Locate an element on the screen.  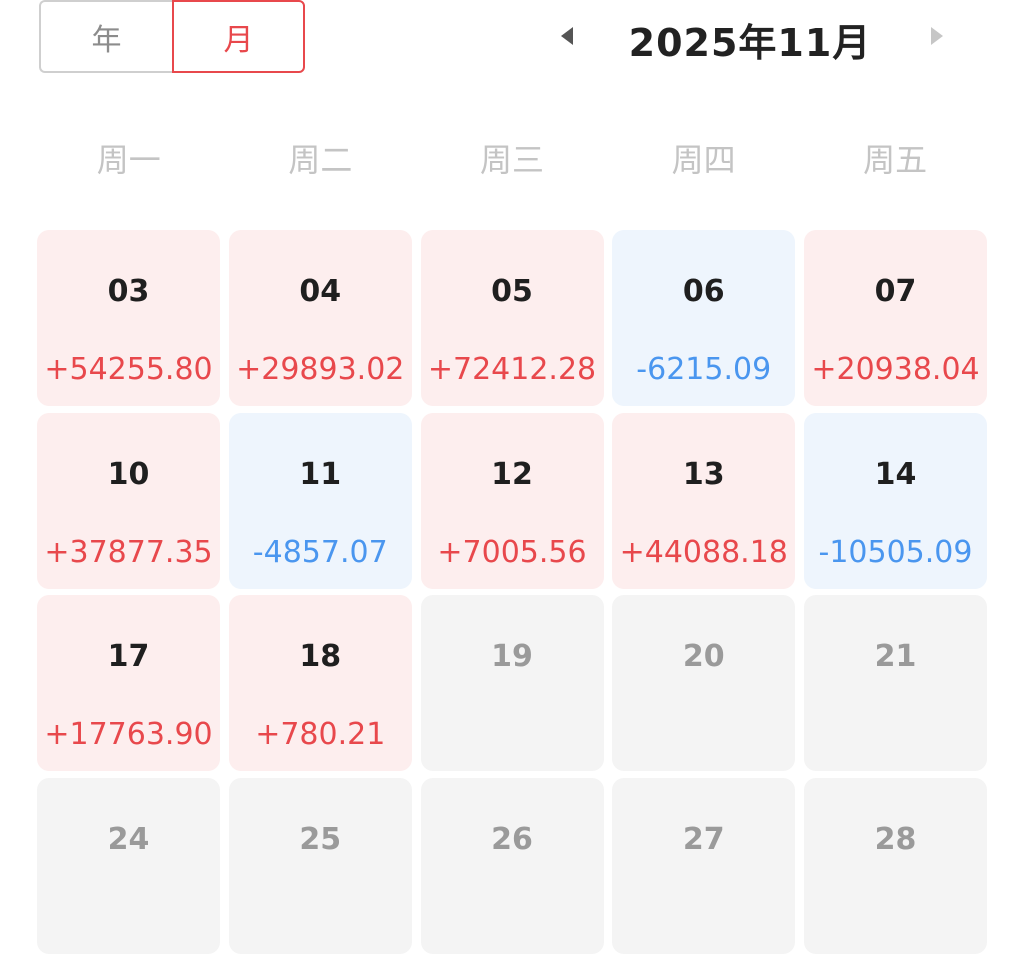
weekday-label: 周三 is located at coordinates (511, 160).